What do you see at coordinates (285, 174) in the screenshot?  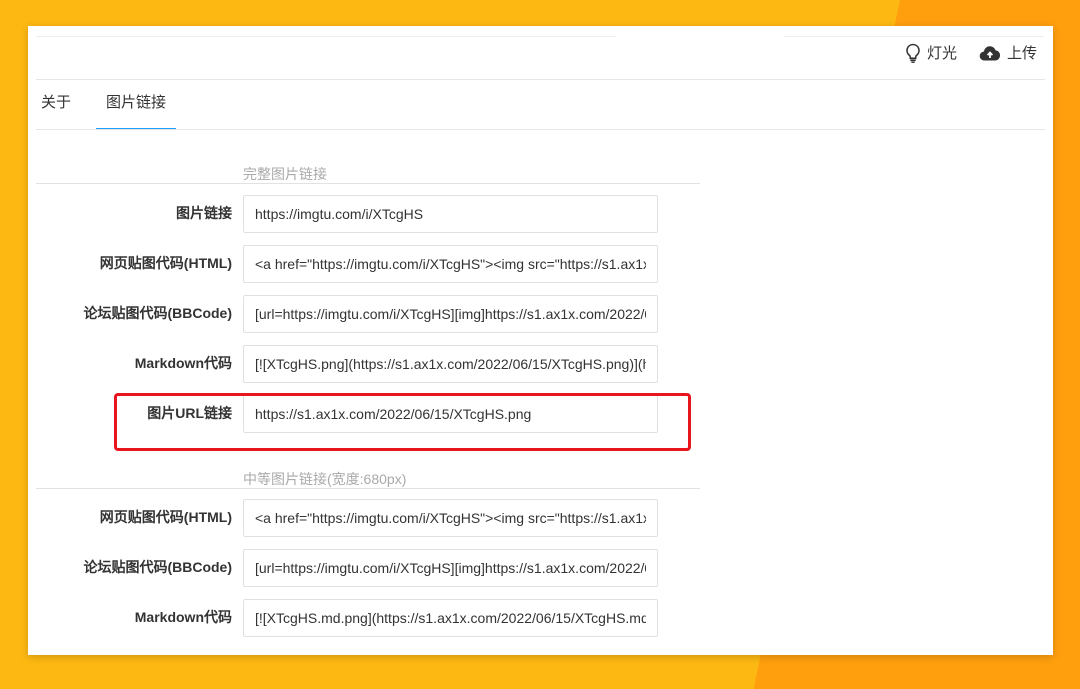 I see `section-title-full: 完整图片链接` at bounding box center [285, 174].